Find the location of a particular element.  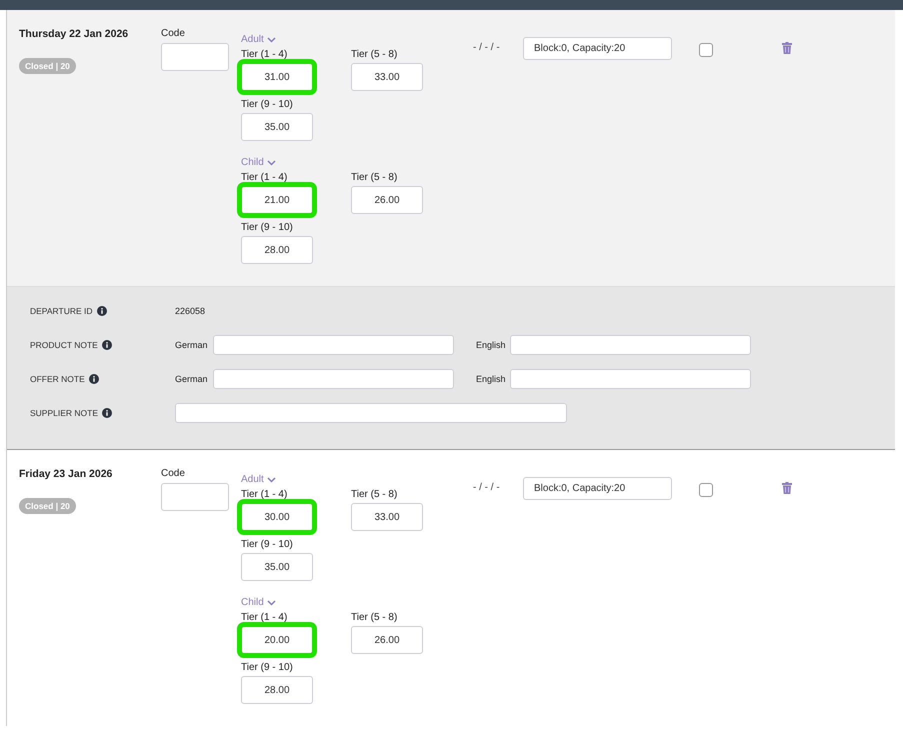

group-toggle: Child is located at coordinates (258, 602).